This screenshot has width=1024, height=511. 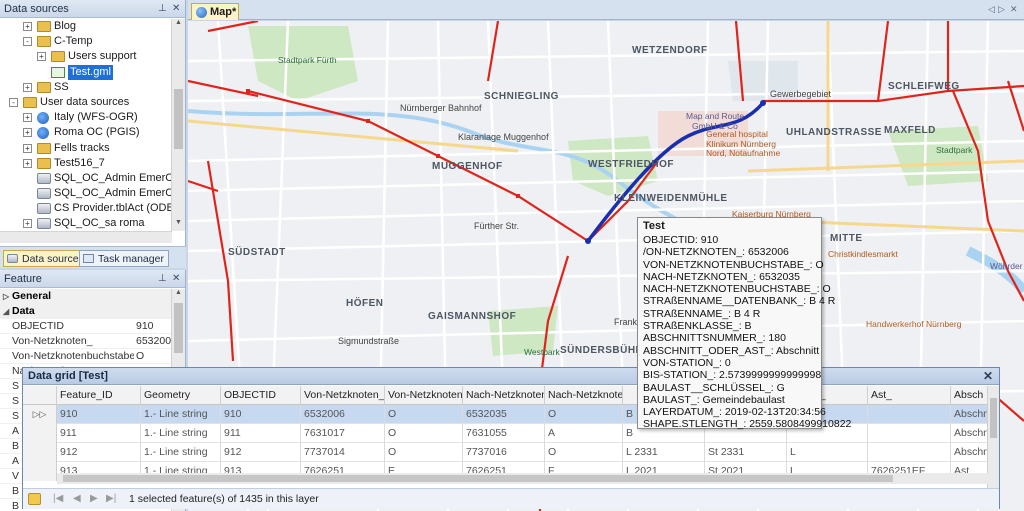 I want to click on column-header: Feature_ID, so click(x=99, y=395).